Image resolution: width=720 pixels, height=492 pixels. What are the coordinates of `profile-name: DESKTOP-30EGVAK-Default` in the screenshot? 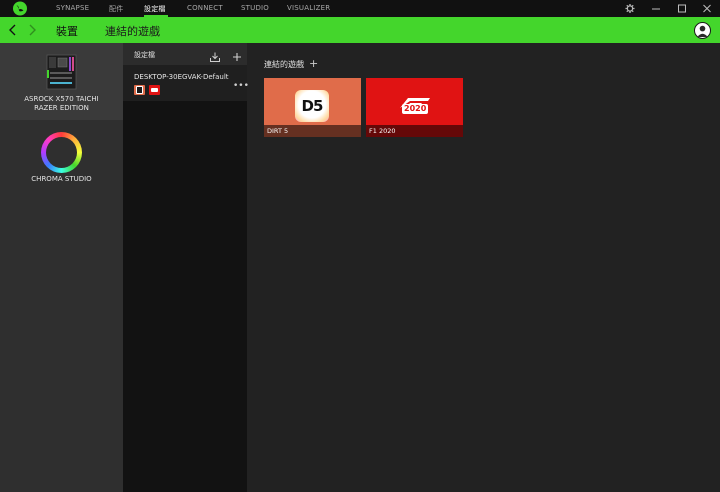 It's located at (181, 77).